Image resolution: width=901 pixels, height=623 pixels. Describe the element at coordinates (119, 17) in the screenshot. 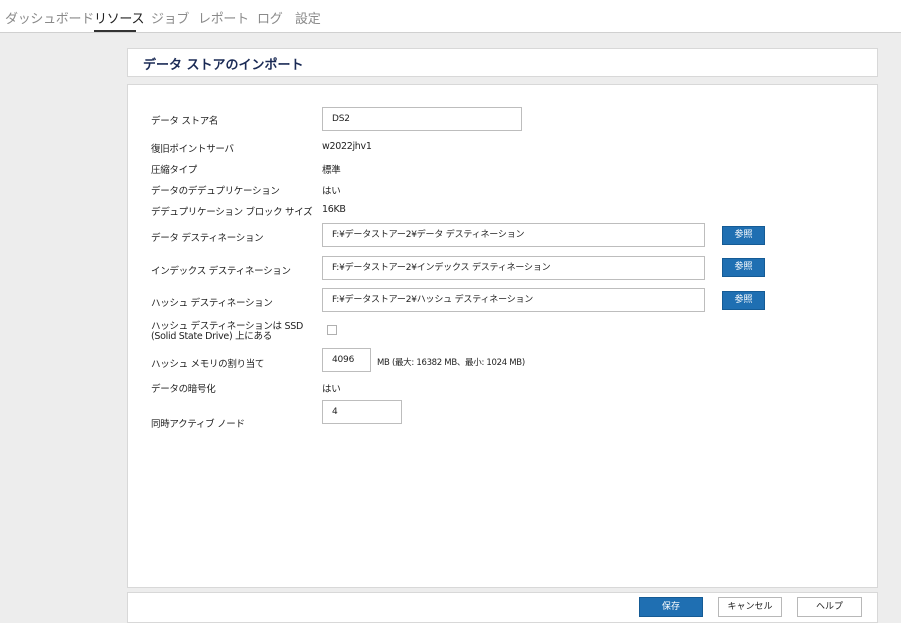

I see `tab-resources: リソース` at that location.